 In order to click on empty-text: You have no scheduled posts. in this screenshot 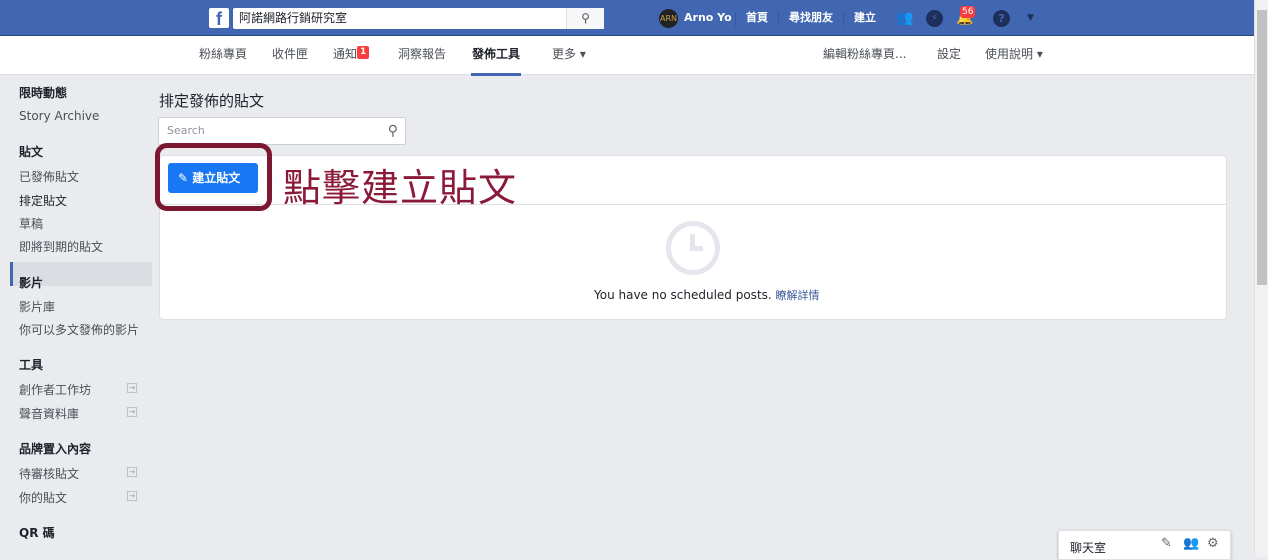, I will do `click(683, 295)`.